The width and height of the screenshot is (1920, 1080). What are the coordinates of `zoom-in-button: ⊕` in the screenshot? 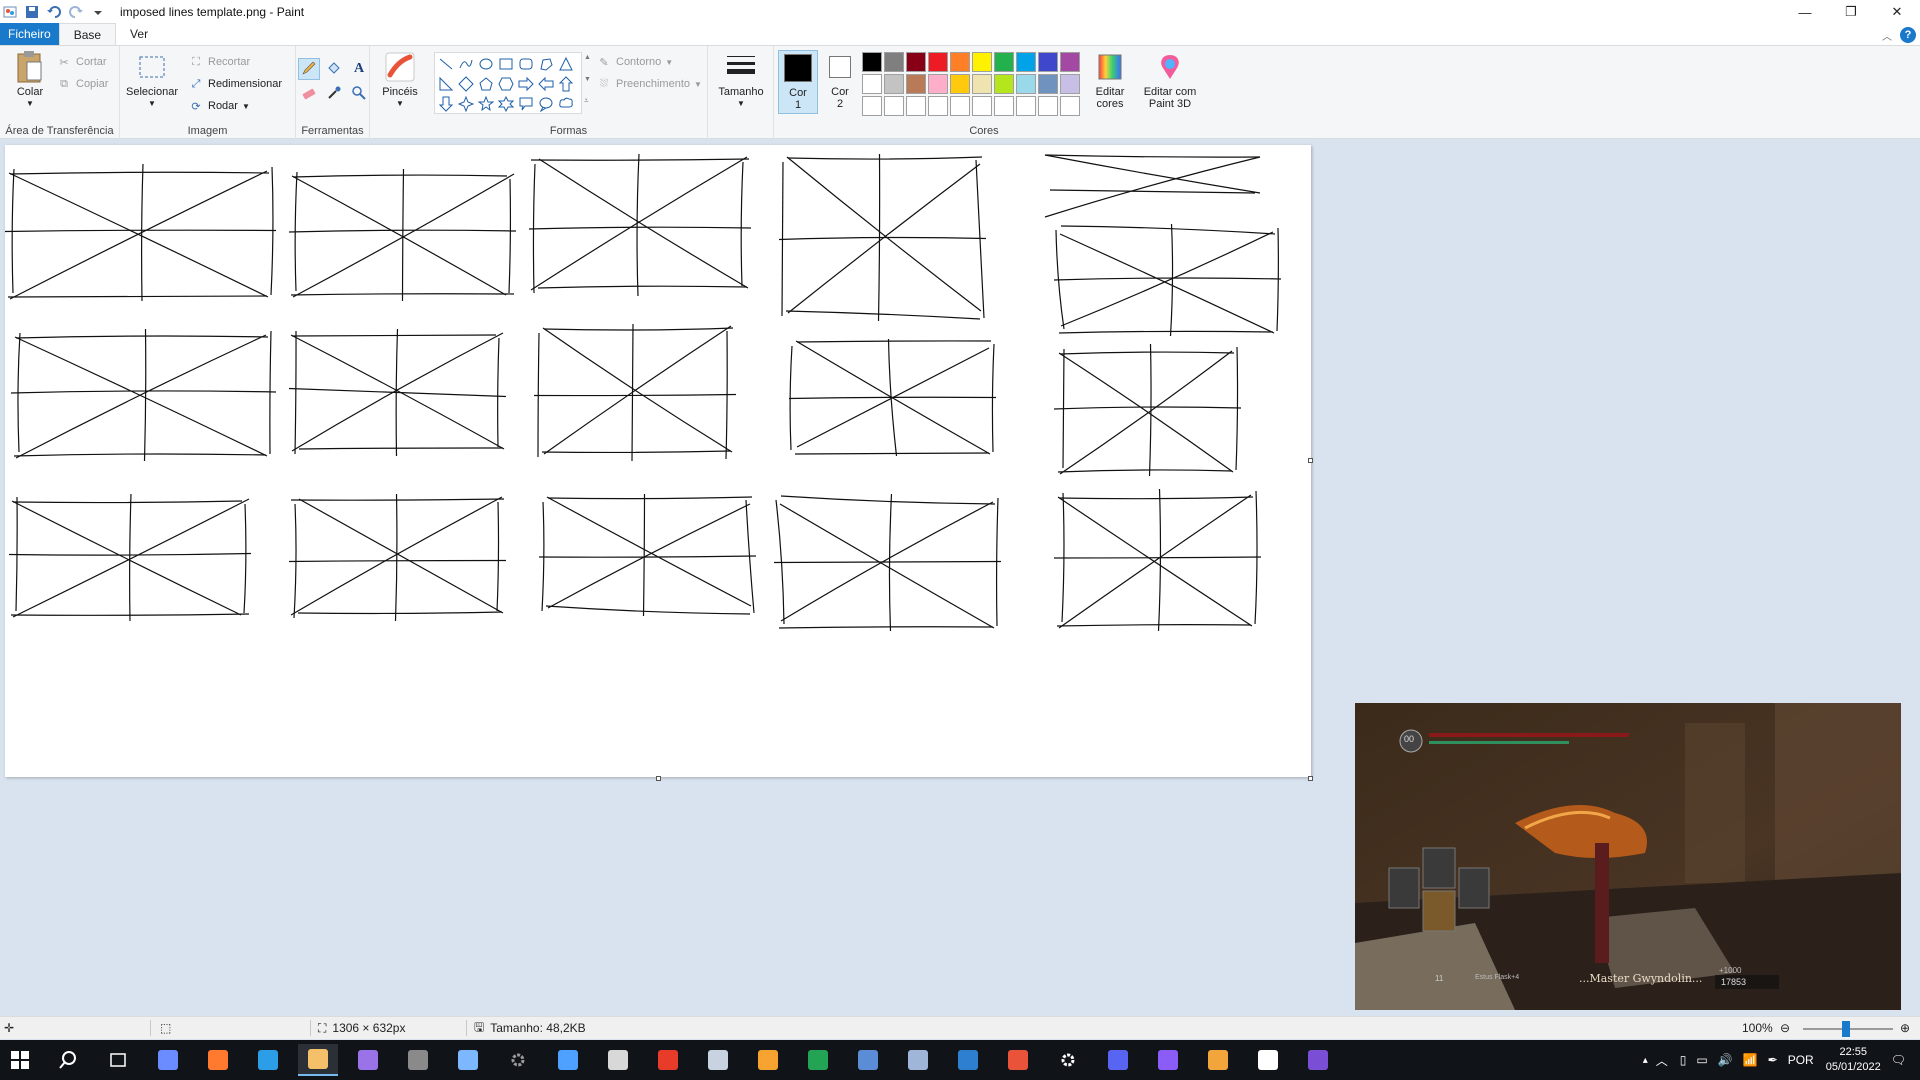 It's located at (1905, 1028).